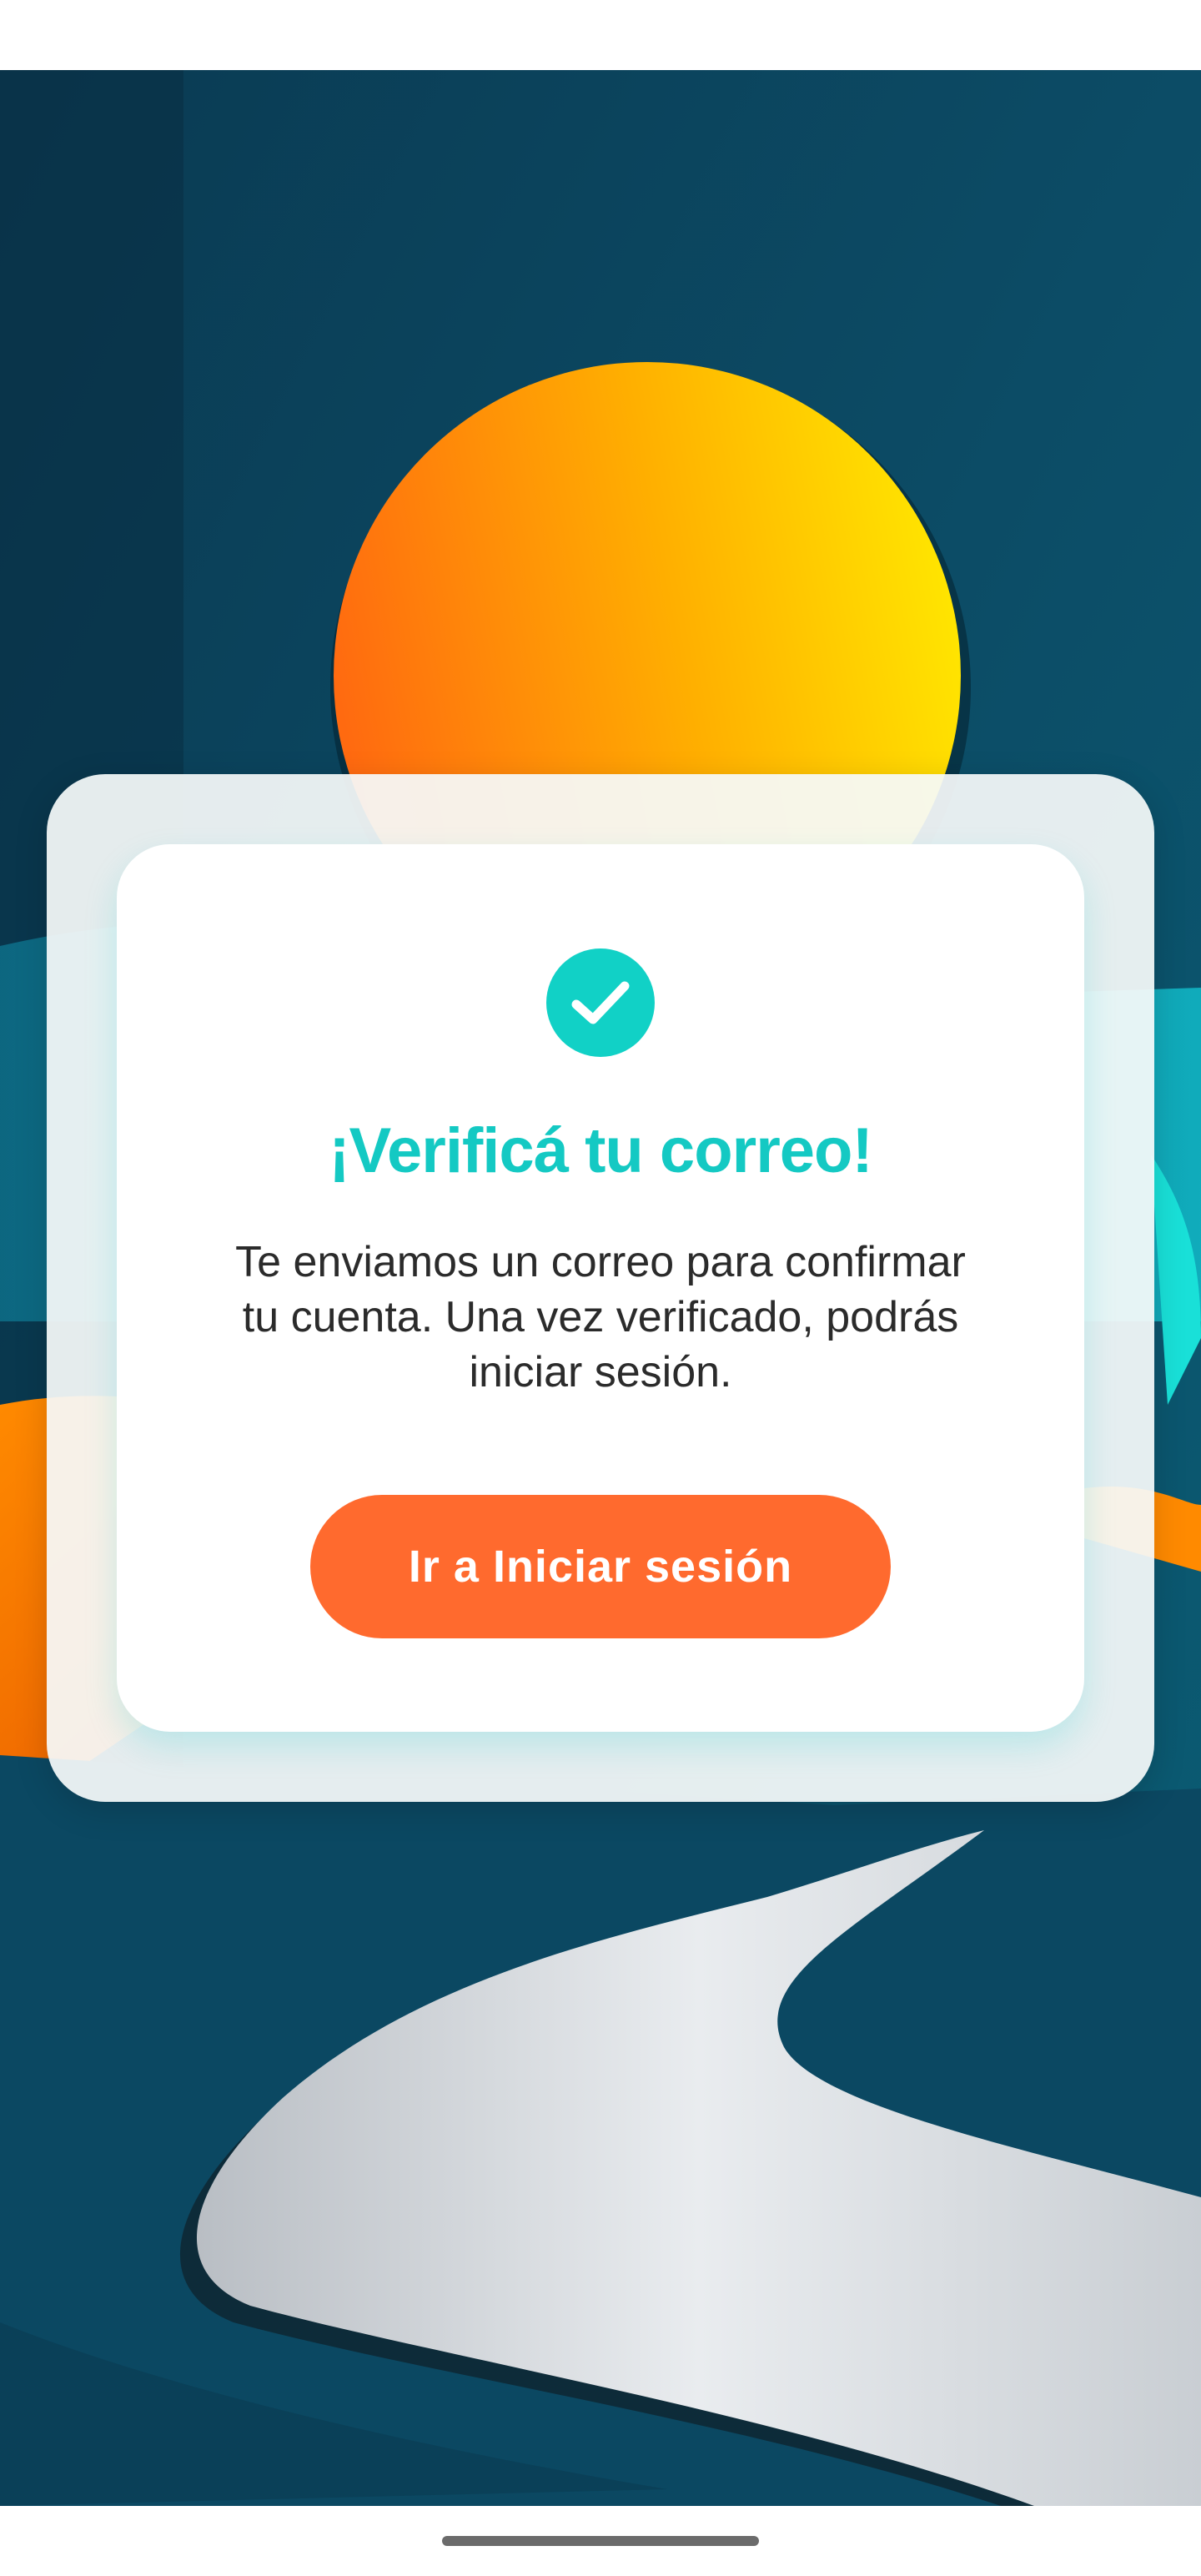 This screenshot has width=1201, height=2576. Describe the element at coordinates (601, 1566) in the screenshot. I see `go-to-login-button: Ir a Iniciar sesión` at that location.